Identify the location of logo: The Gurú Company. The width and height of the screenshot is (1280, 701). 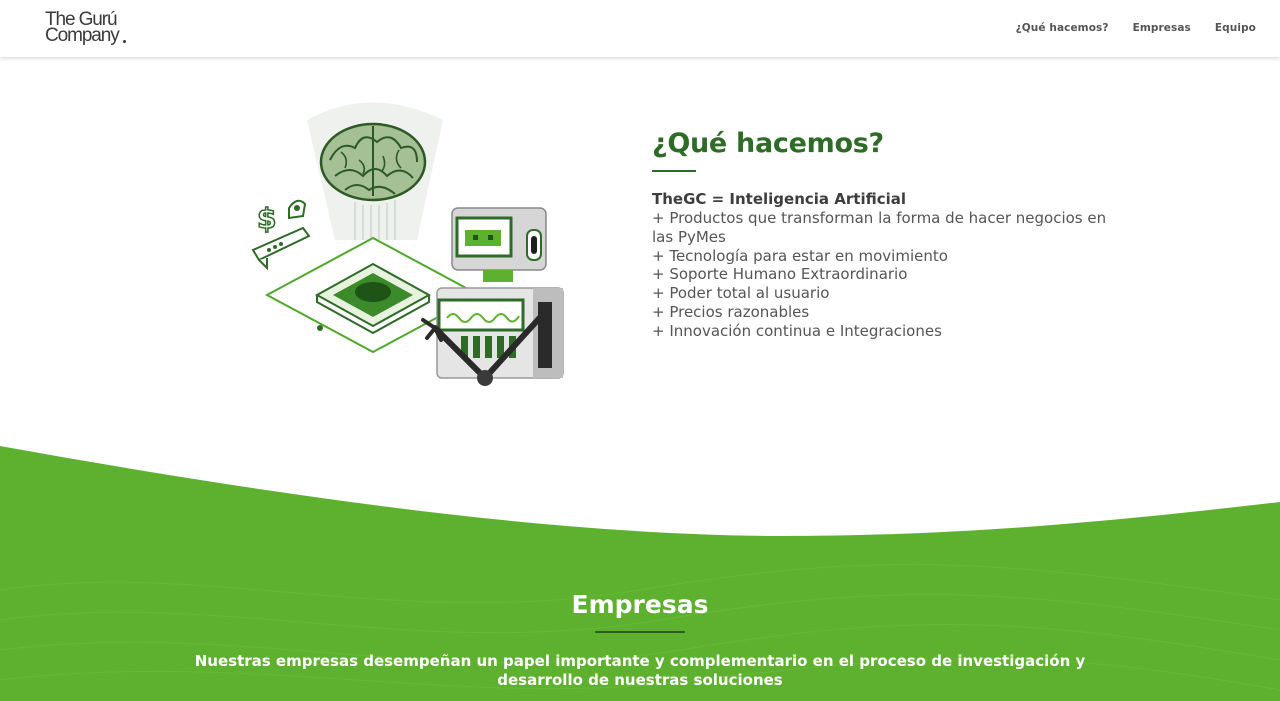
(90, 29).